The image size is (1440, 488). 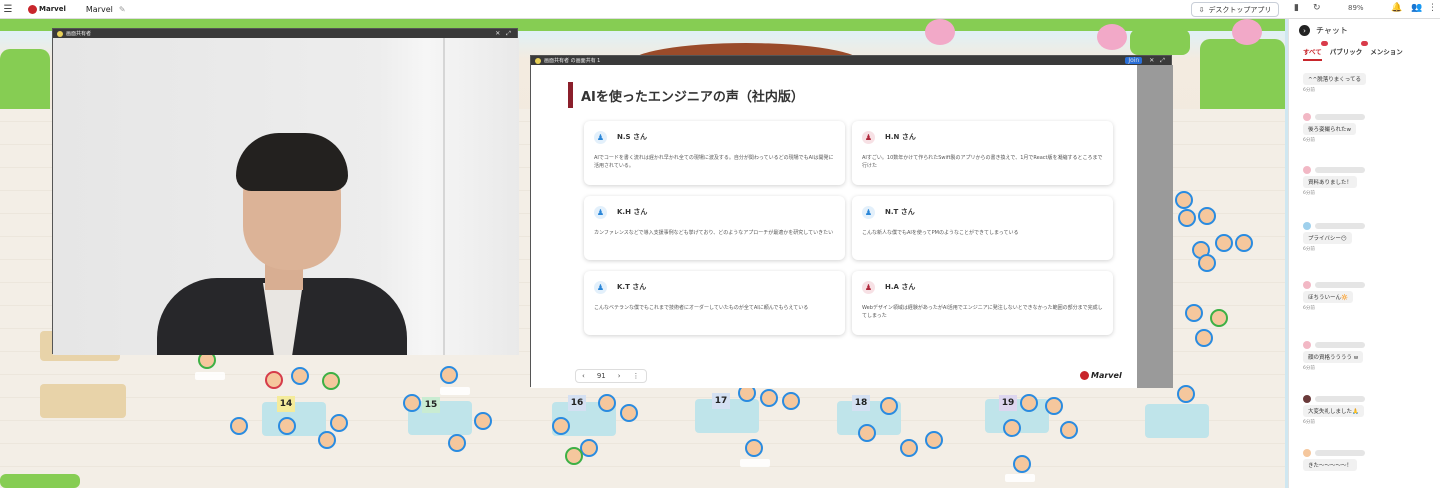 What do you see at coordinates (1008, 403) in the screenshot?
I see `table-number: 19` at bounding box center [1008, 403].